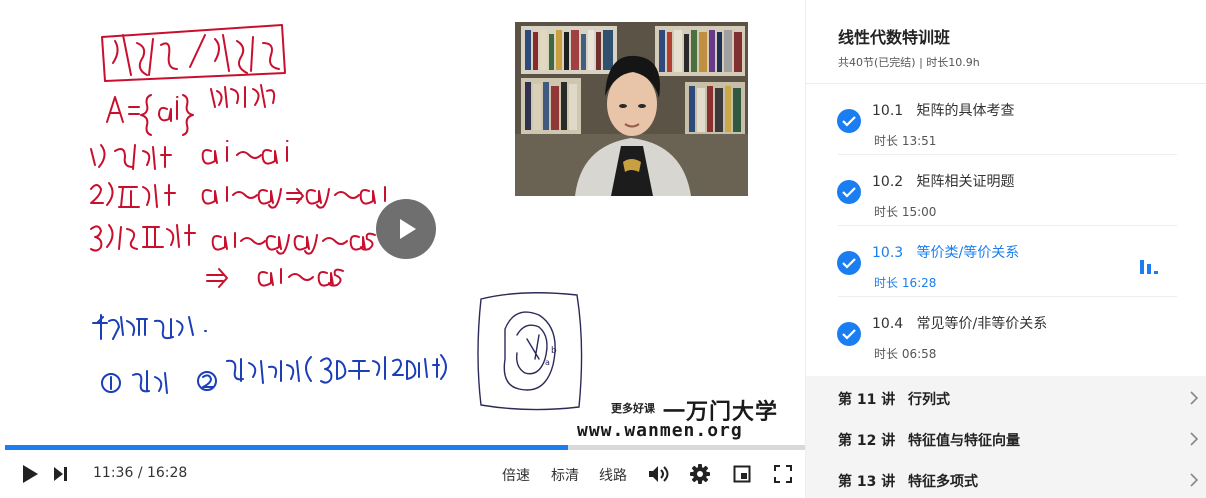  I want to click on chapter-number: 第 13 讲, so click(867, 482).